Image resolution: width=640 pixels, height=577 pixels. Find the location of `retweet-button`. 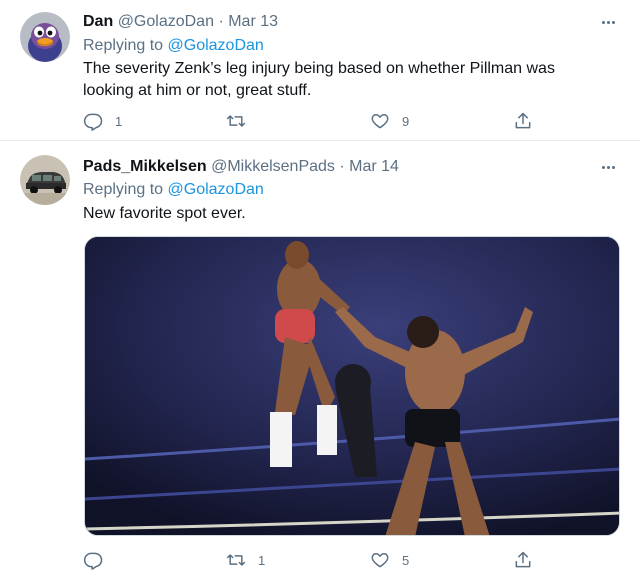

retweet-button is located at coordinates (242, 121).